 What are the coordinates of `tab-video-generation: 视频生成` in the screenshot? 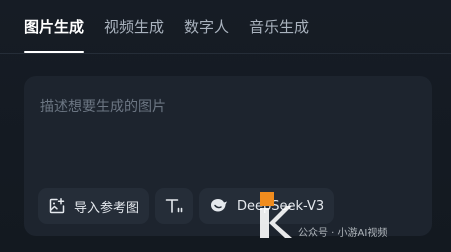 It's located at (134, 27).